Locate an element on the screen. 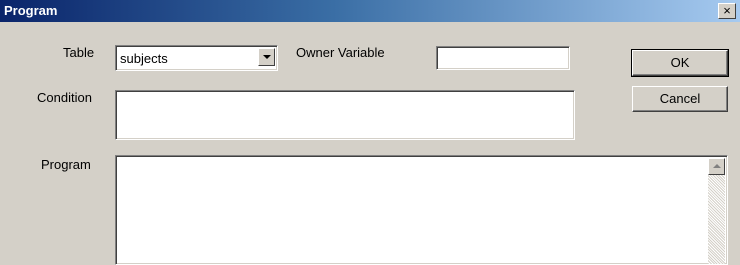  cancel-button: Cancel is located at coordinates (680, 99).